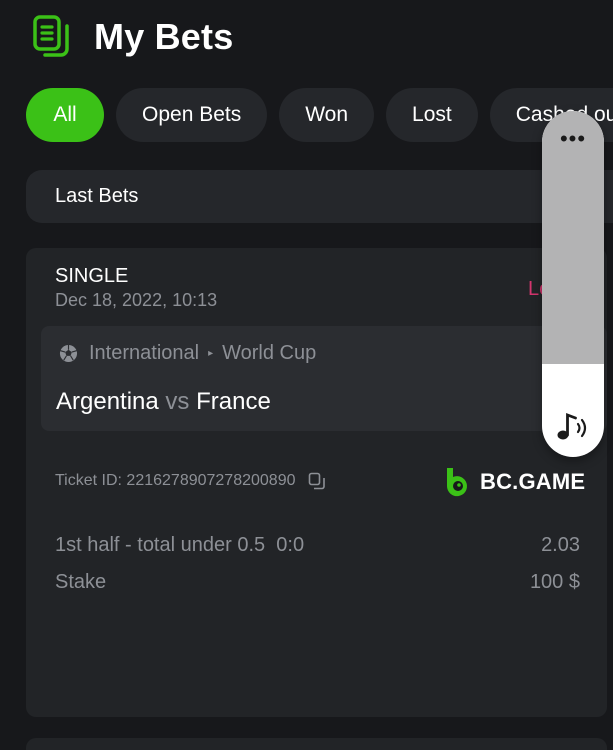 The width and height of the screenshot is (613, 750). What do you see at coordinates (290, 545) in the screenshot?
I see `market-score: 0:0` at bounding box center [290, 545].